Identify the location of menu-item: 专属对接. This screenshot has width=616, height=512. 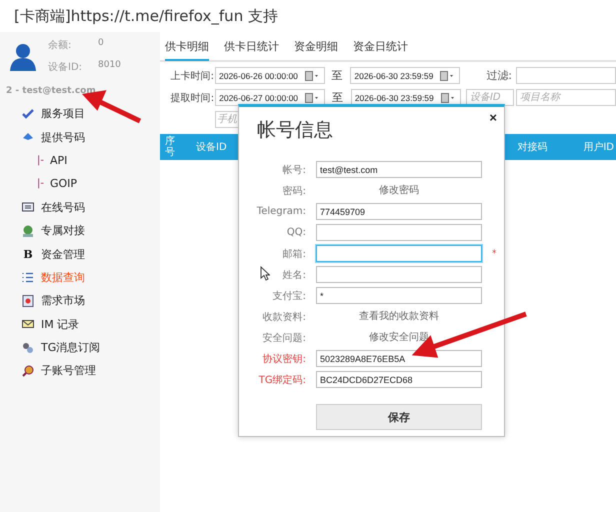
(63, 230).